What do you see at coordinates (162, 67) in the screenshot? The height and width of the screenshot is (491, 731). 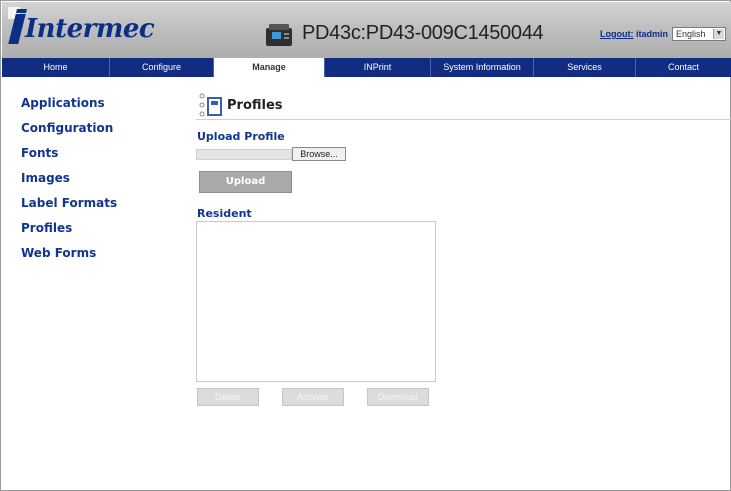 I see `nav-configure: Configure` at bounding box center [162, 67].